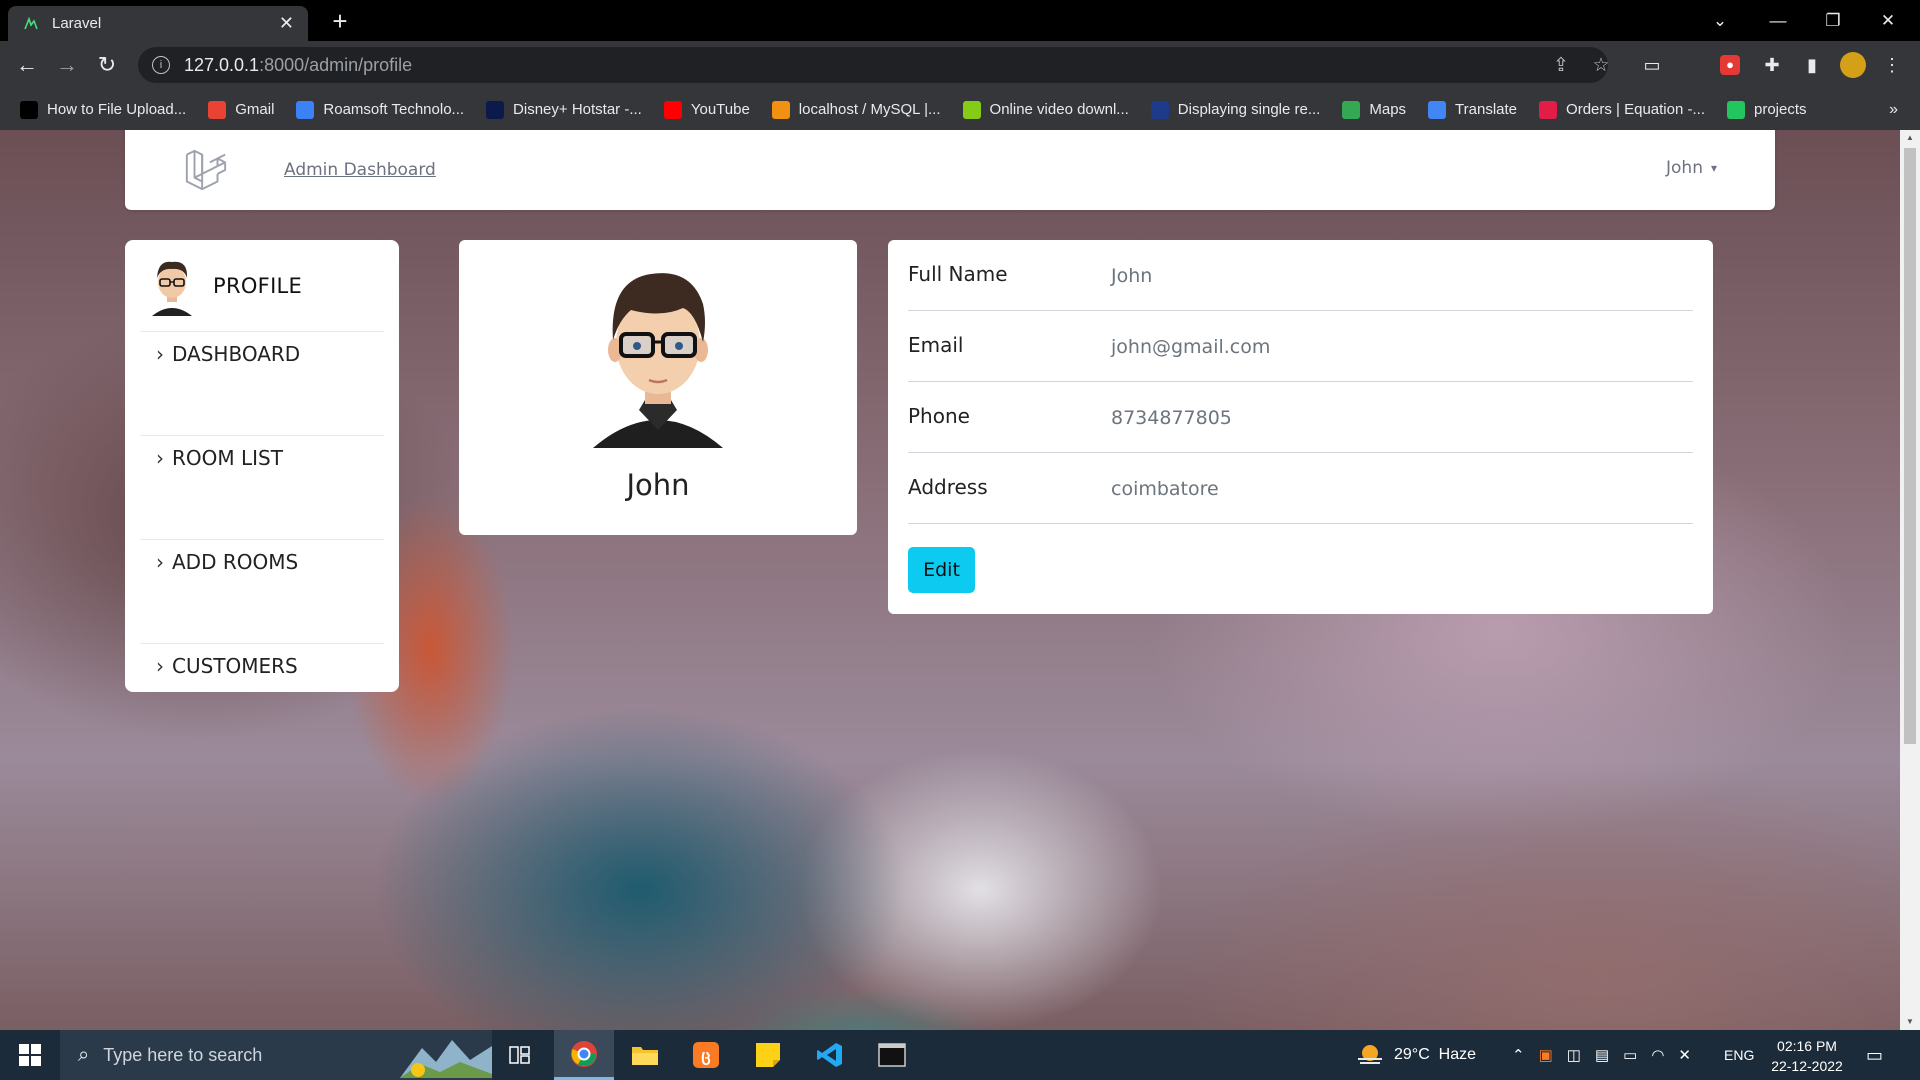  I want to click on chrome-taskbar-icon, so click(584, 1055).